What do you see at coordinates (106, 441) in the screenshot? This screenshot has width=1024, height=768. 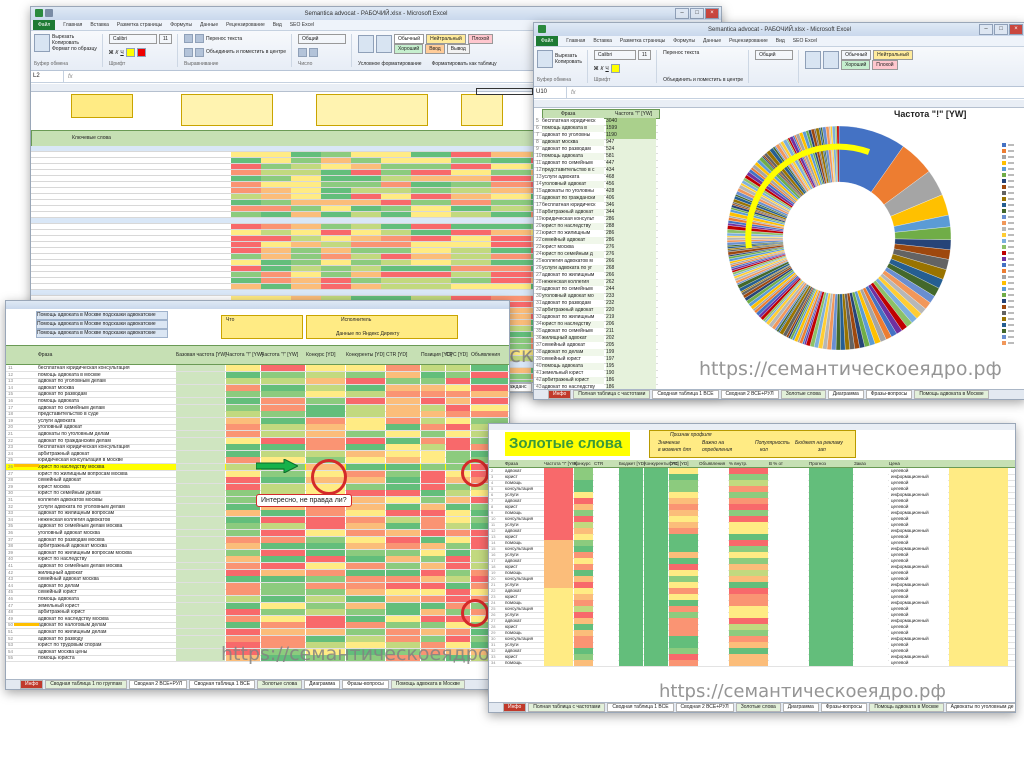 I see `phrase-cell: адвокат по гражданским делам` at bounding box center [106, 441].